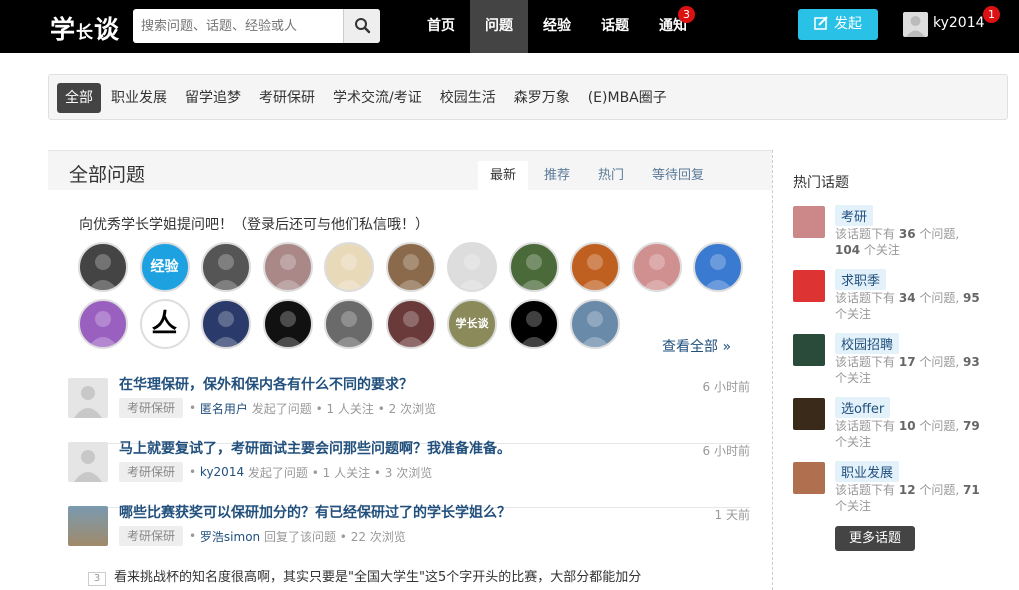 The image size is (1019, 590). I want to click on topic-name: 职业发展, so click(867, 471).